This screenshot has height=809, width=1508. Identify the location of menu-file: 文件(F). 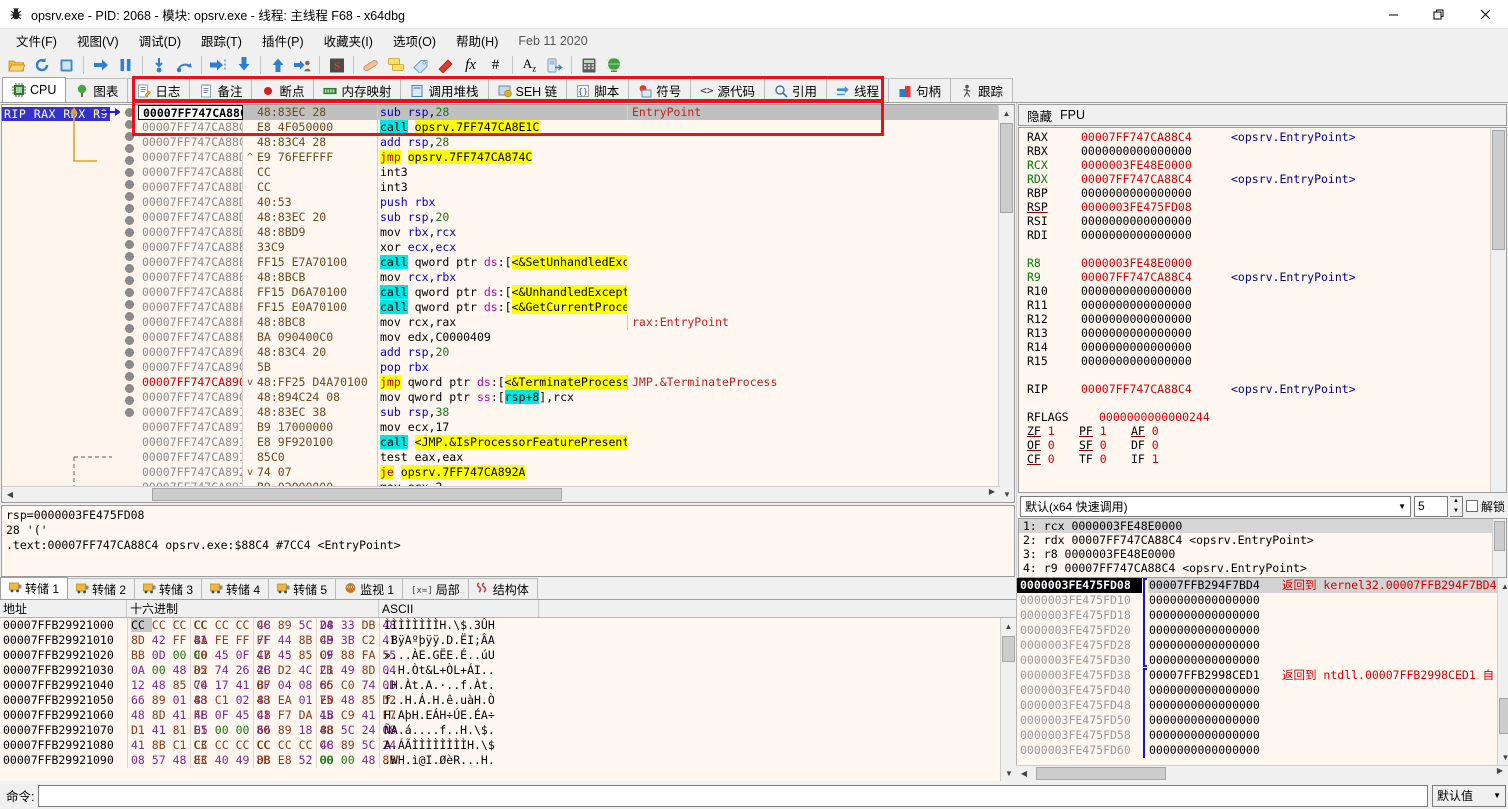
(36, 40).